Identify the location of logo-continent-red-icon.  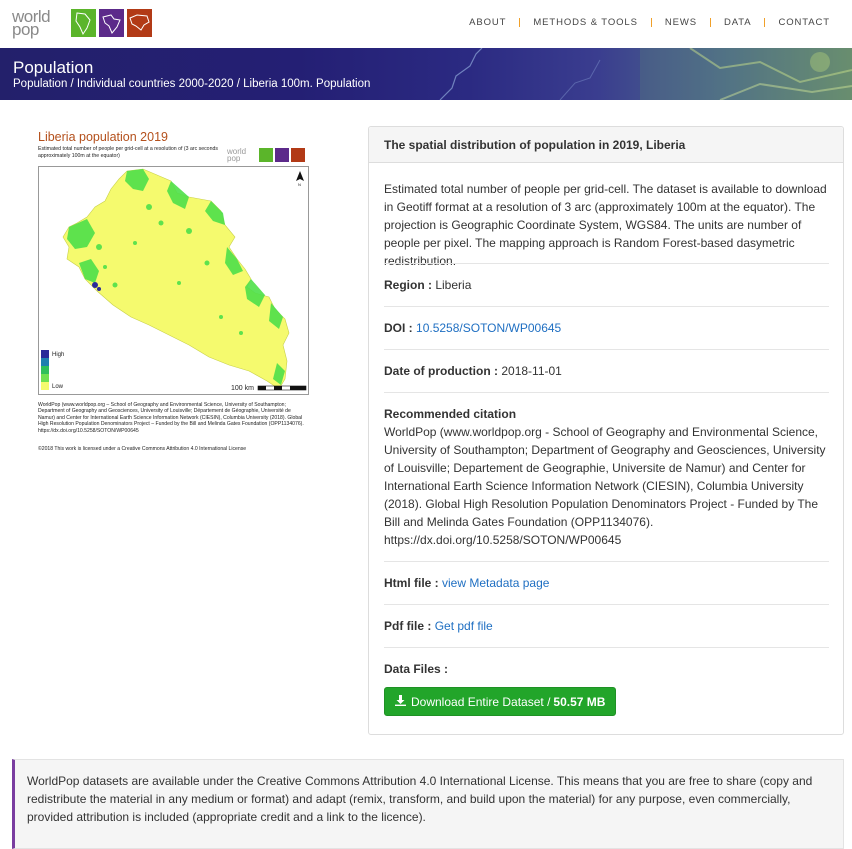
(139, 23).